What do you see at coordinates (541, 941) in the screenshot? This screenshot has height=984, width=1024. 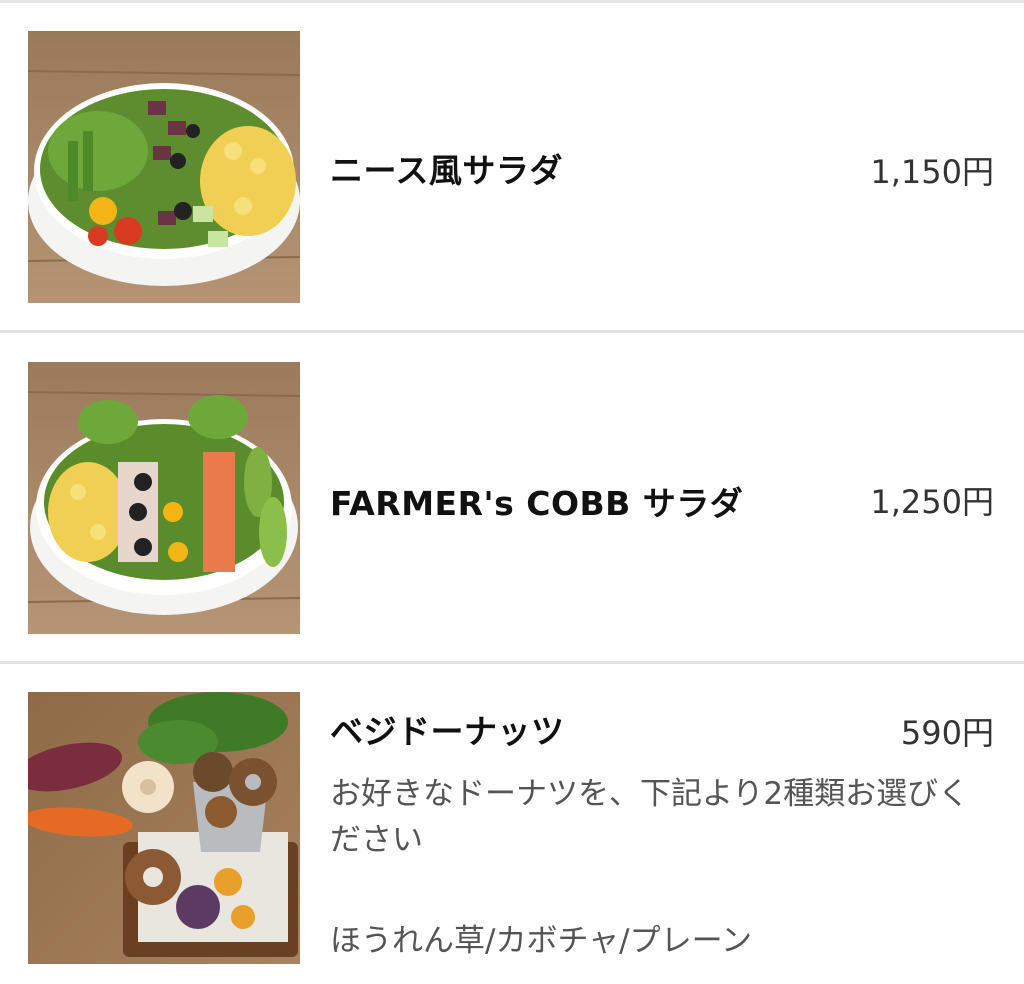 I see `item-options: ほうれん草/カボチャ/プレーン` at bounding box center [541, 941].